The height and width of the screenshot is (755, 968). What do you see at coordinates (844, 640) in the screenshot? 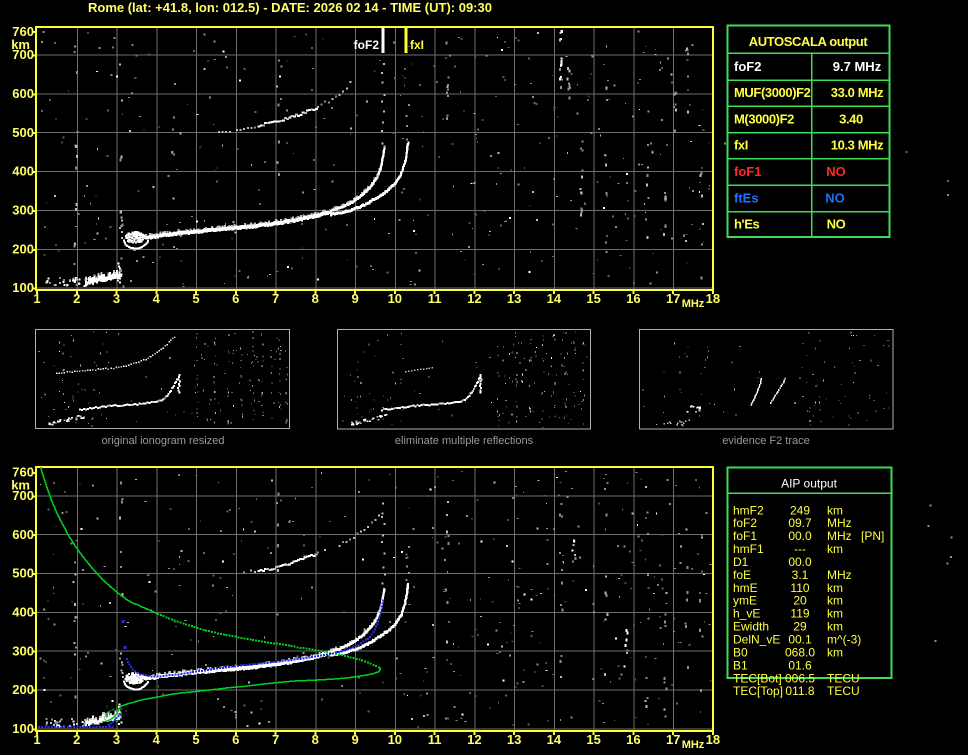
I see `svg-text: m^(-3)` at bounding box center [844, 640].